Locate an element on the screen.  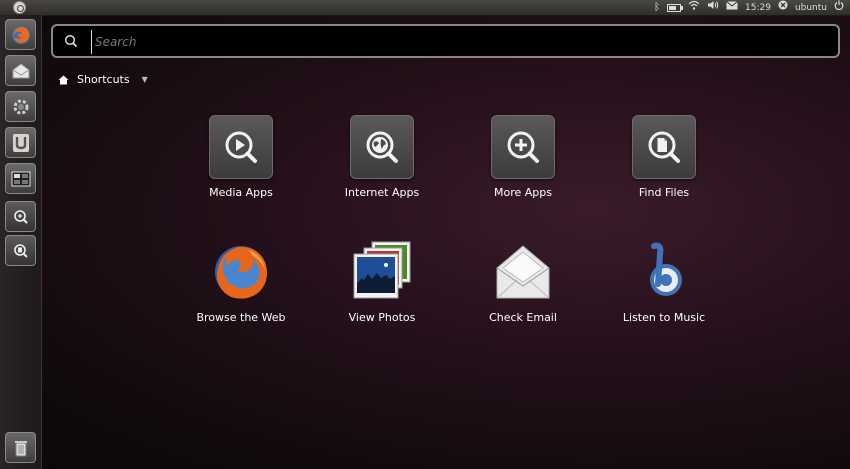
launcher-applications-lens is located at coordinates (20, 216).